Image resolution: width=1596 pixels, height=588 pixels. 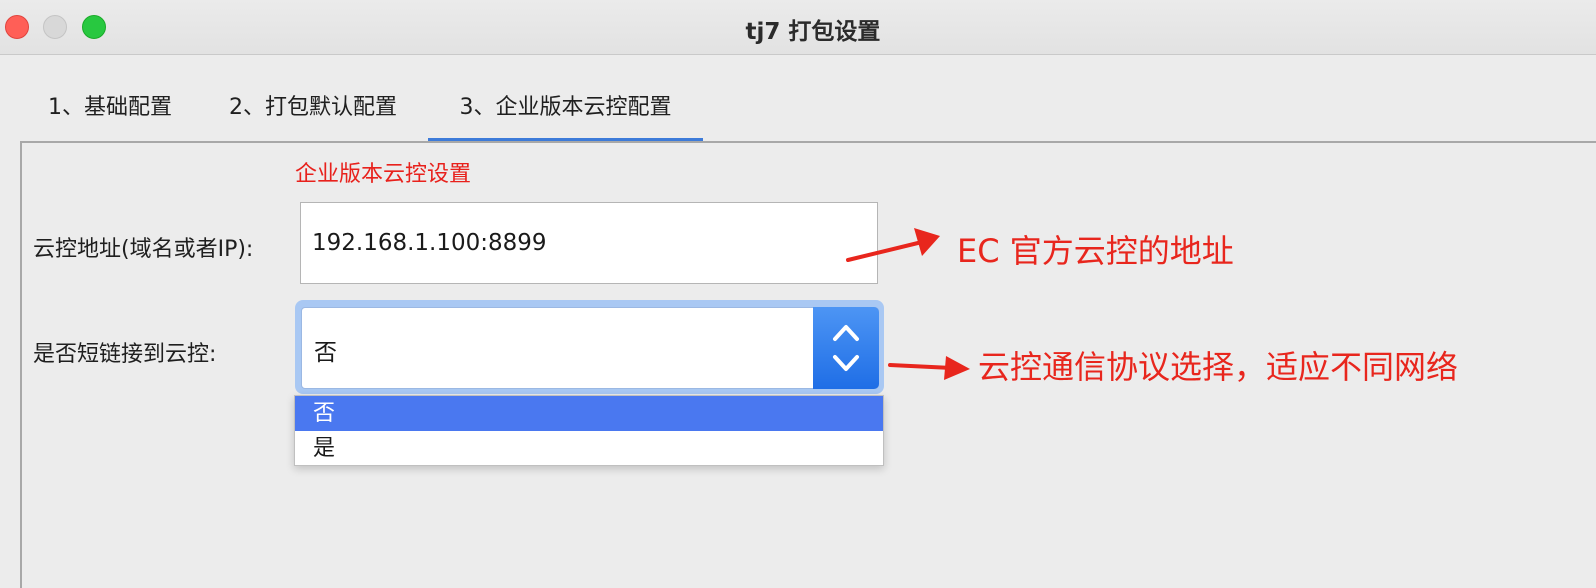 I want to click on shortlink-select: 否, so click(x=590, y=348).